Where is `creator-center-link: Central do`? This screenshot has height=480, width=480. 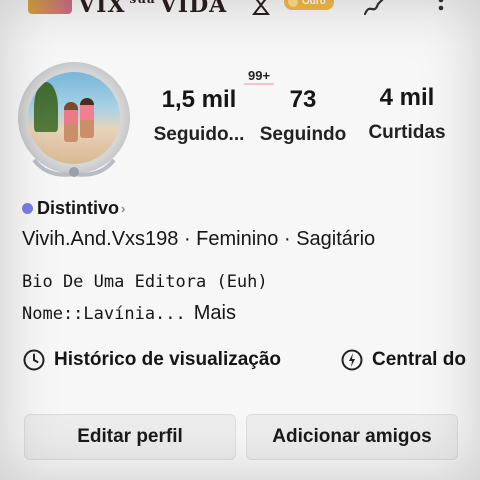
creator-center-link: Central do is located at coordinates (403, 360).